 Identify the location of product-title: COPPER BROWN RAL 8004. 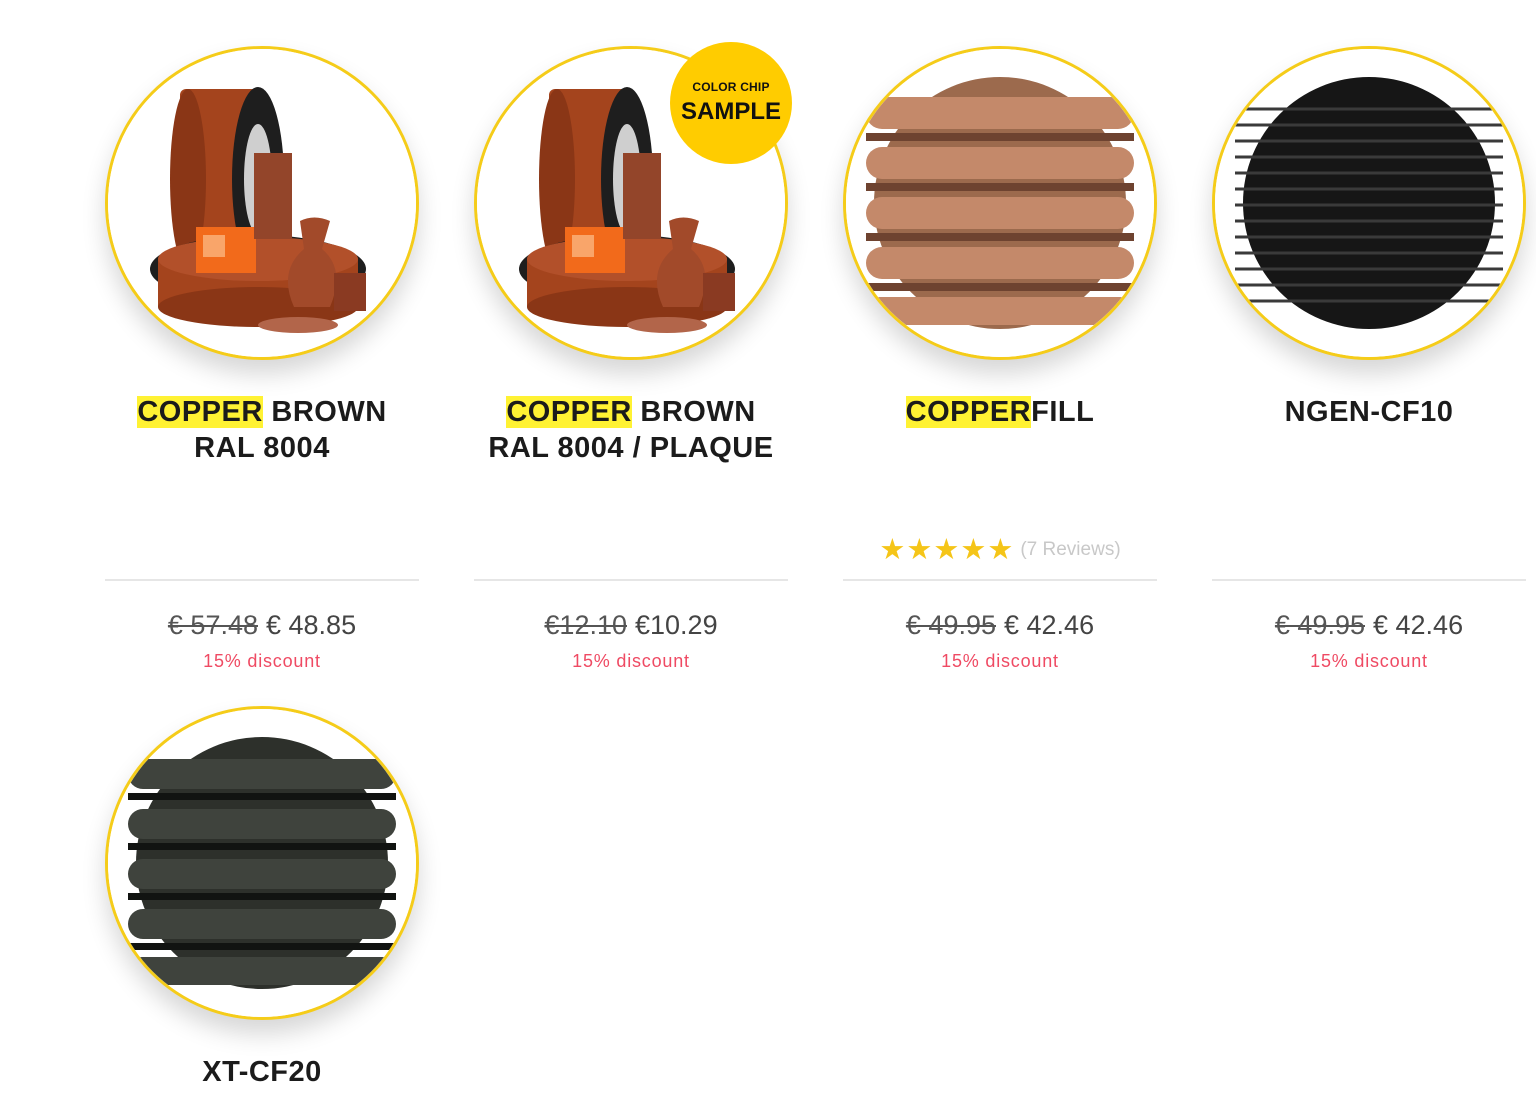
(262, 430).